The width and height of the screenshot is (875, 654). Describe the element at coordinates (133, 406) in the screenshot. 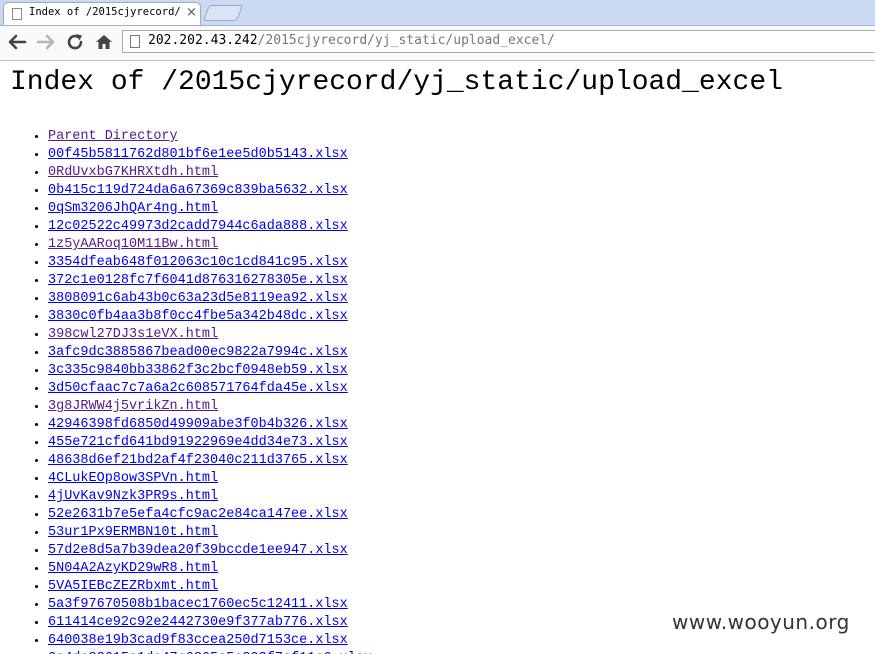

I see `file-link: 3g8JRWW4j5vrikZn.html` at that location.